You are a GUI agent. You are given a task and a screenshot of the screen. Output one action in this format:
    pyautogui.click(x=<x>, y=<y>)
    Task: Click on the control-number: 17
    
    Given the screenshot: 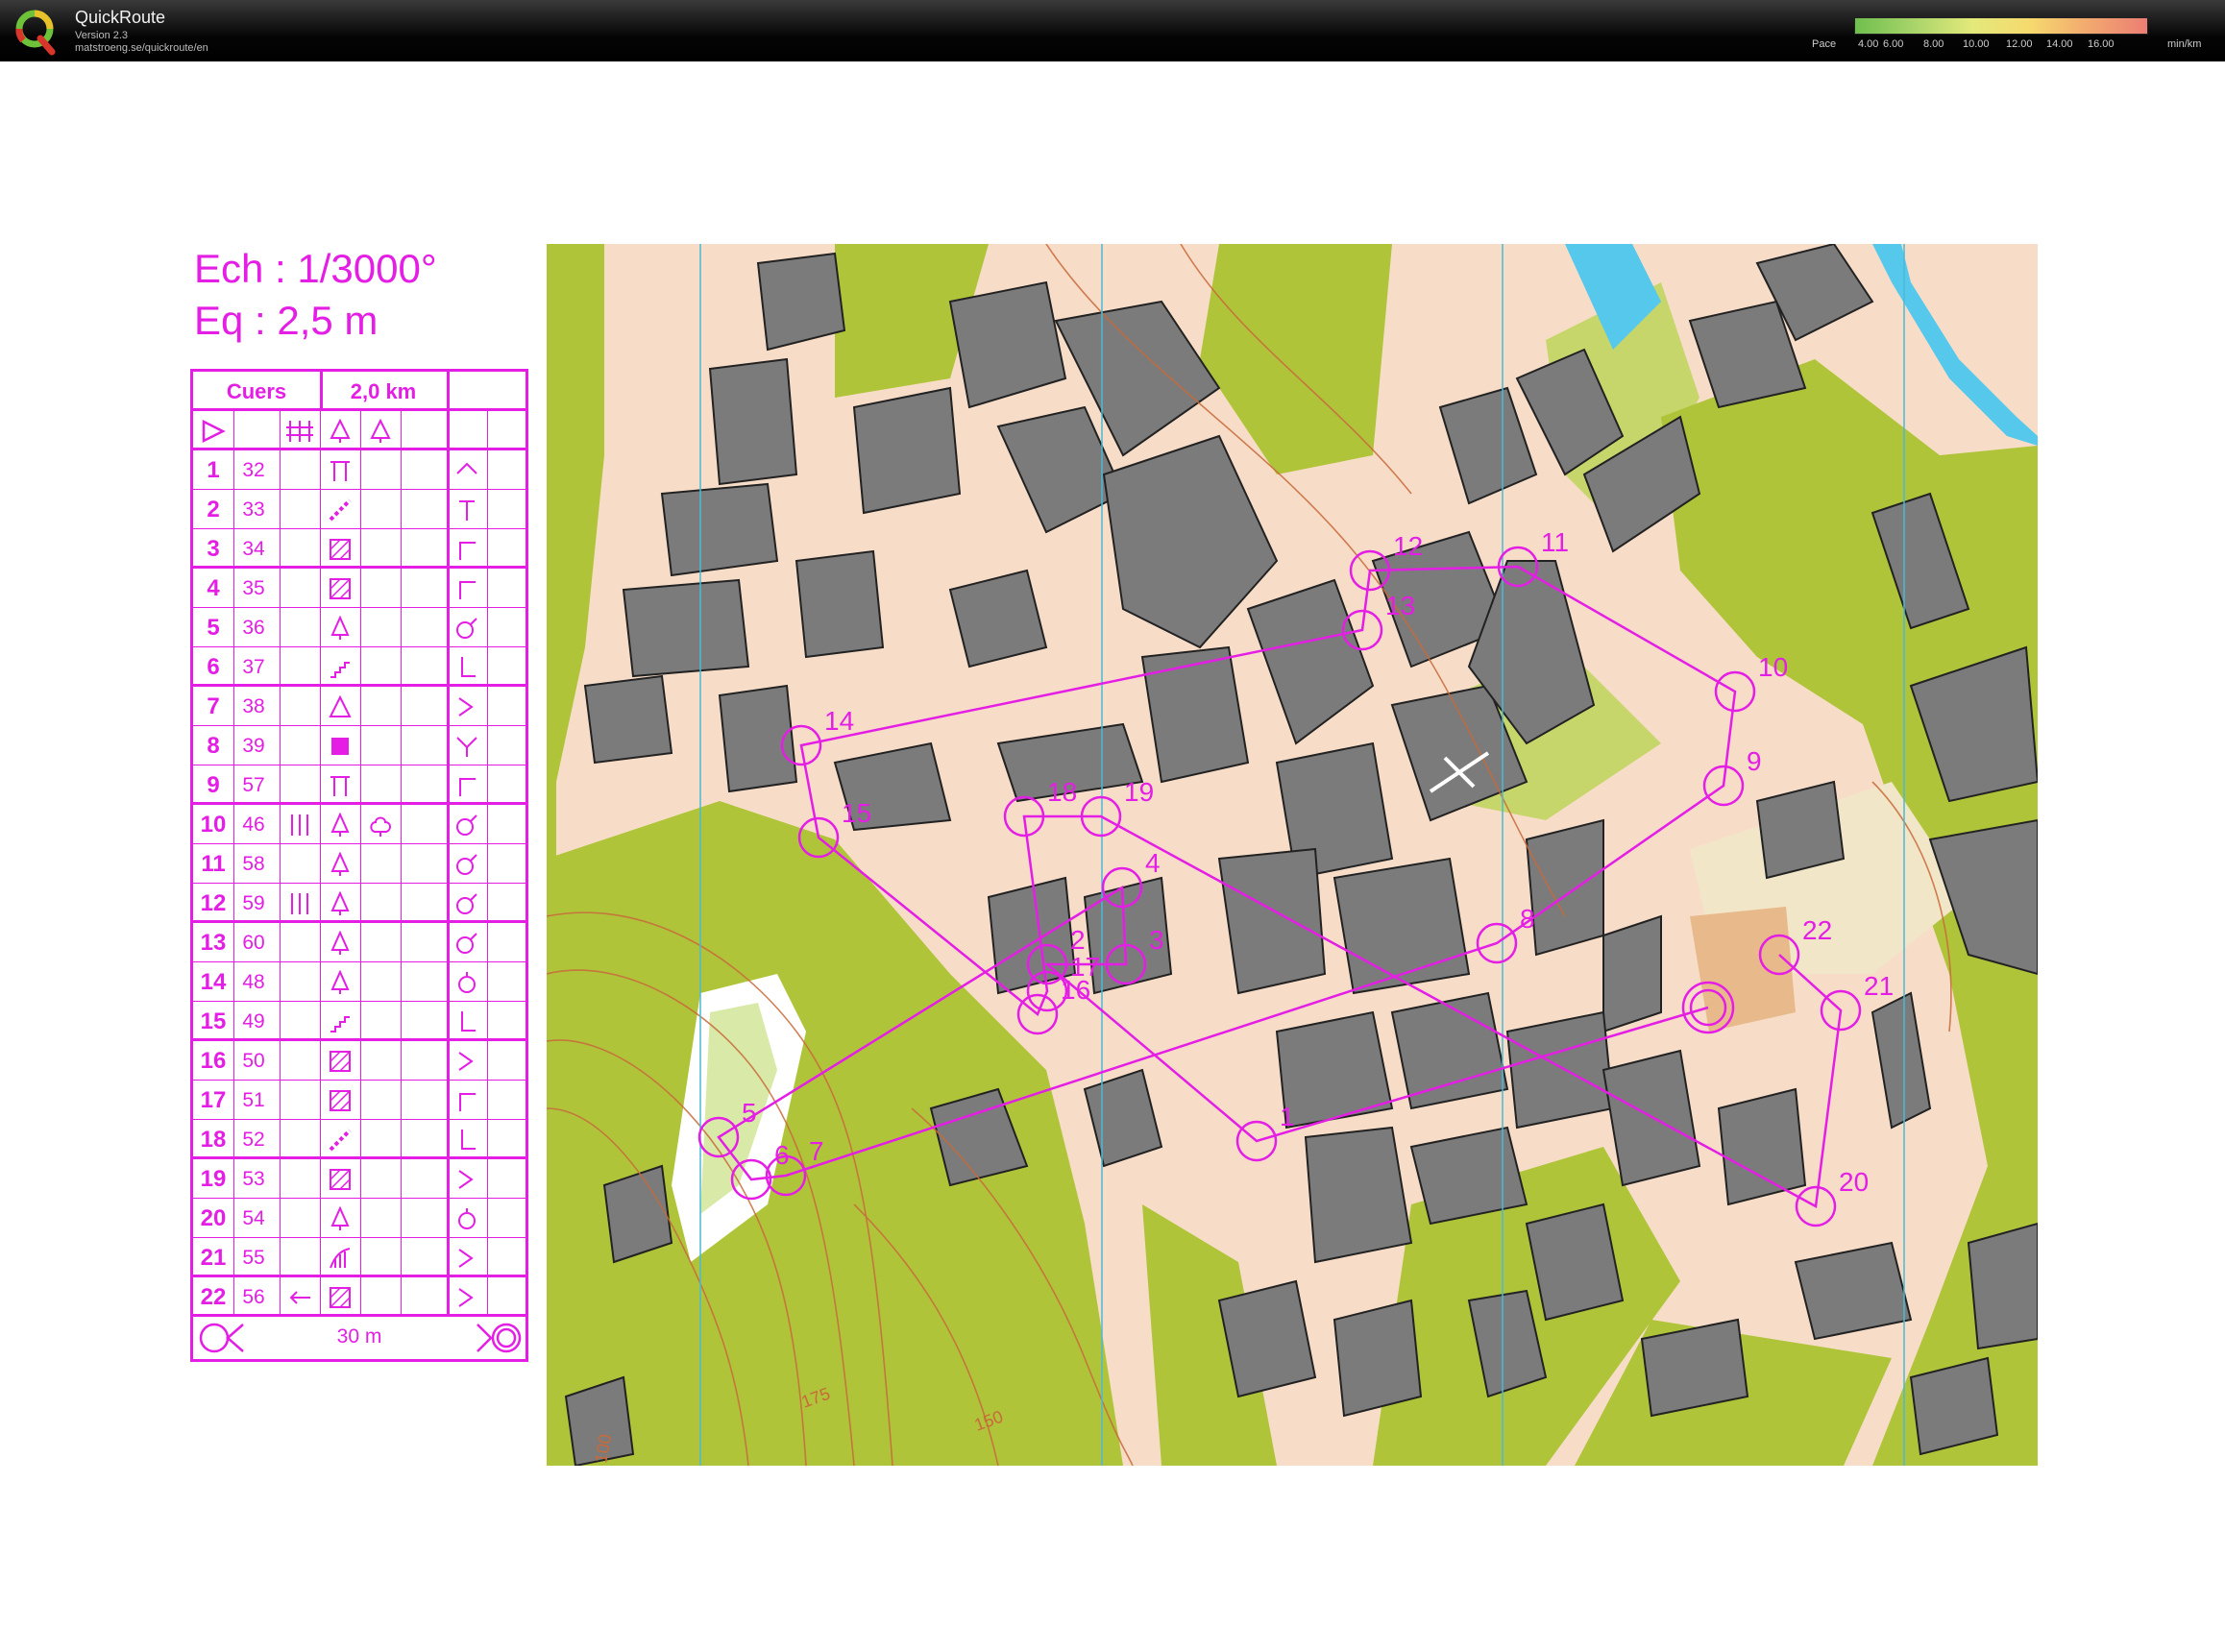 What is the action you would take?
    pyautogui.click(x=213, y=1100)
    